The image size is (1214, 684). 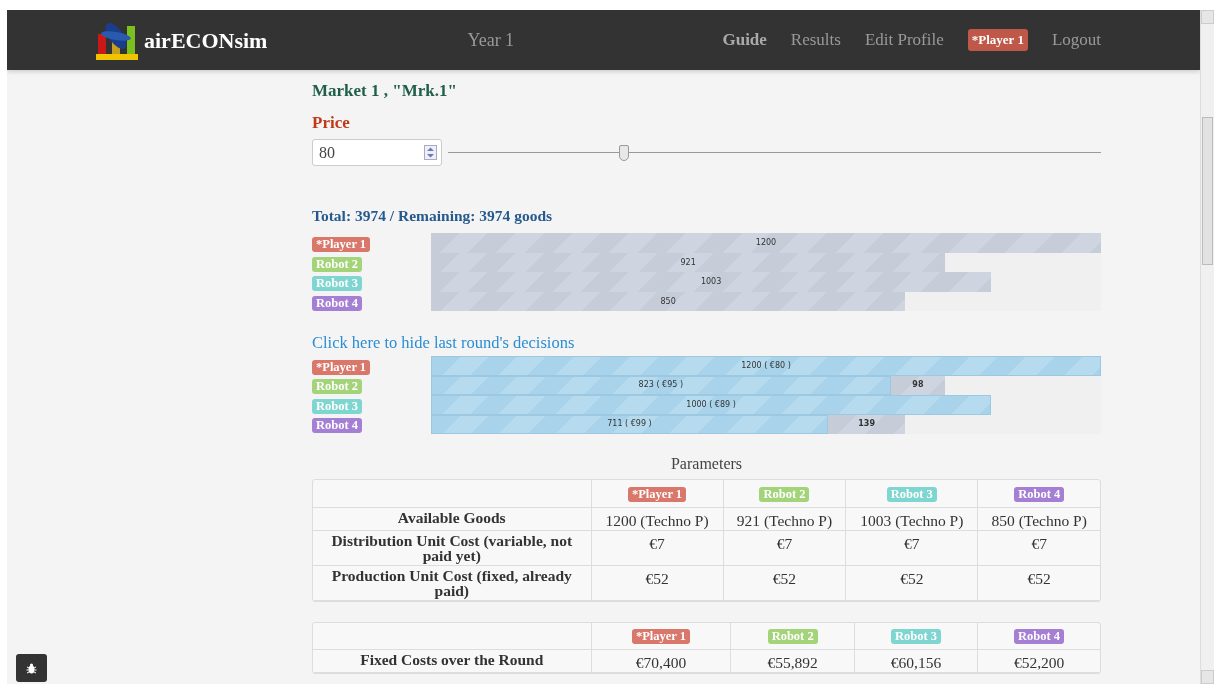 I want to click on row-label: Available Goods, so click(x=452, y=518).